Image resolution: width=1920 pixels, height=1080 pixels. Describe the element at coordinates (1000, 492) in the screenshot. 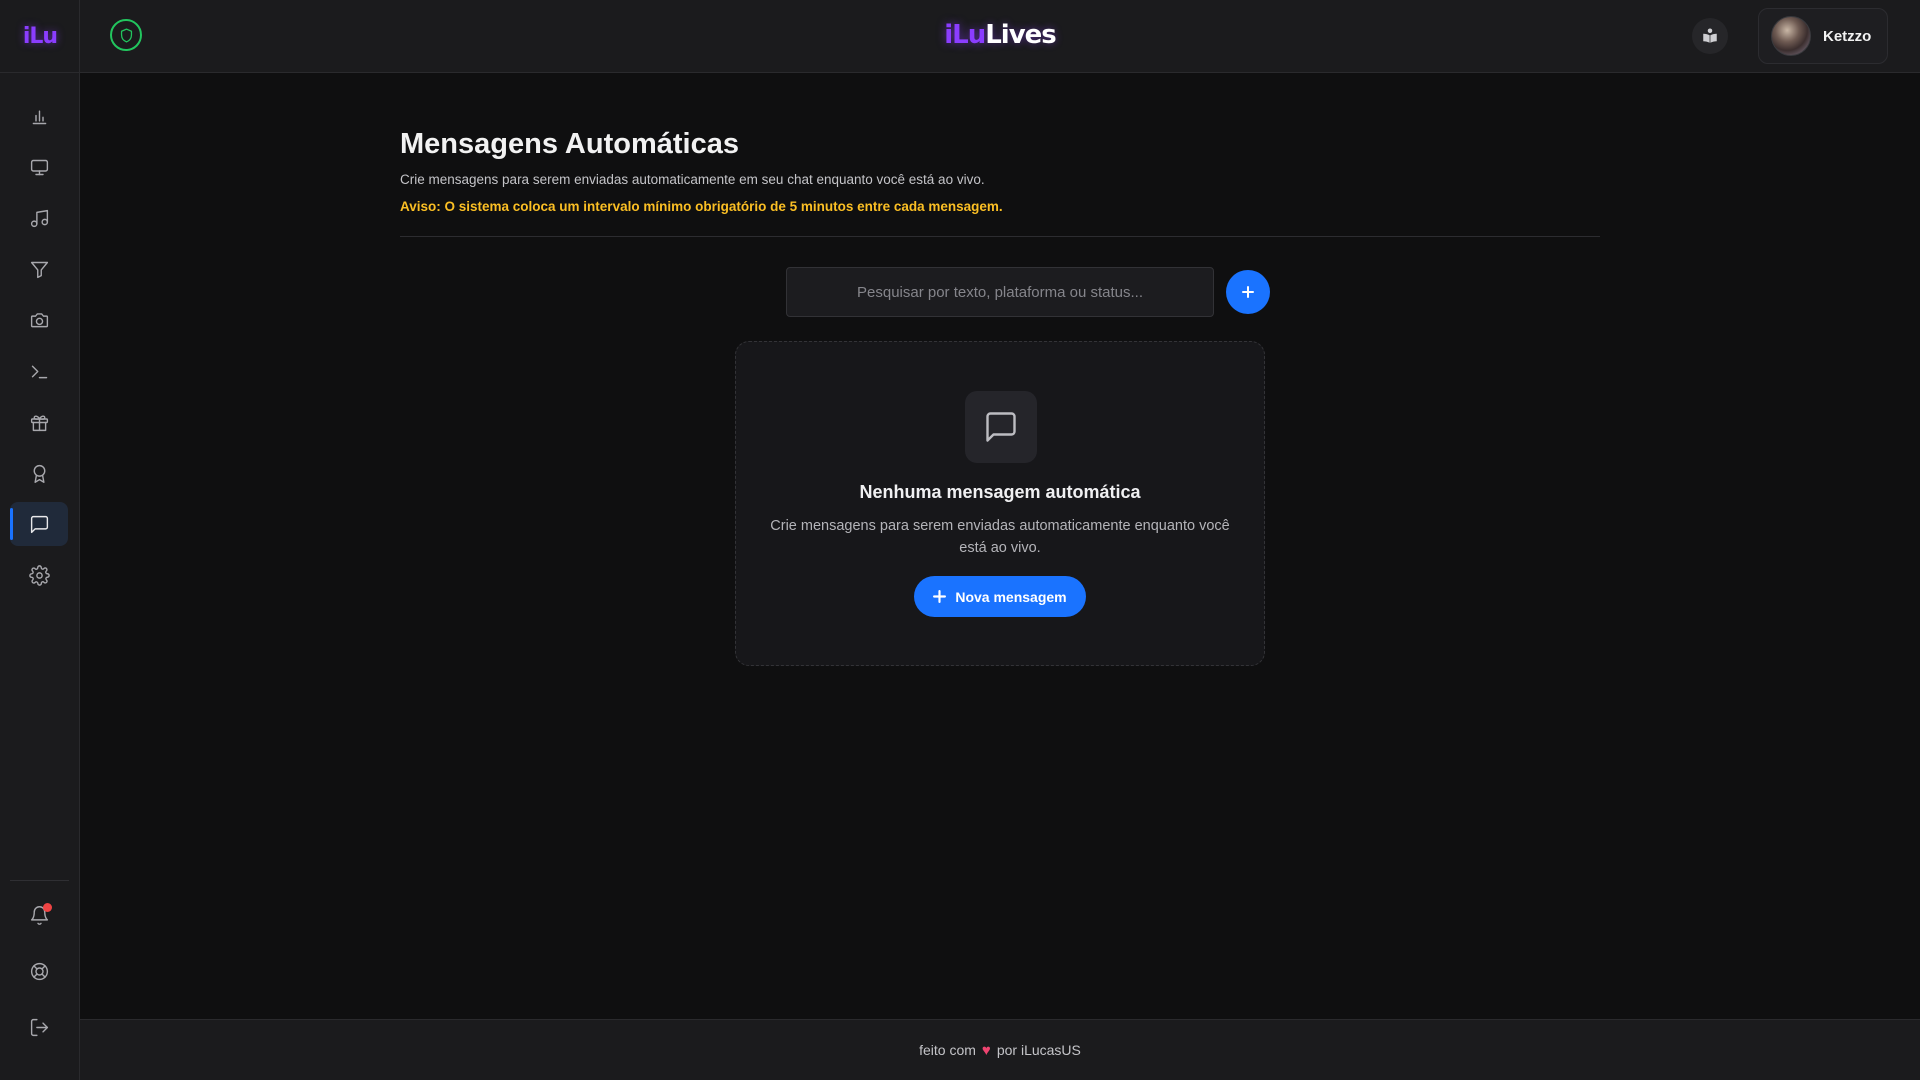

I see `empty-state-title: Nenhuma mensagem automática` at that location.